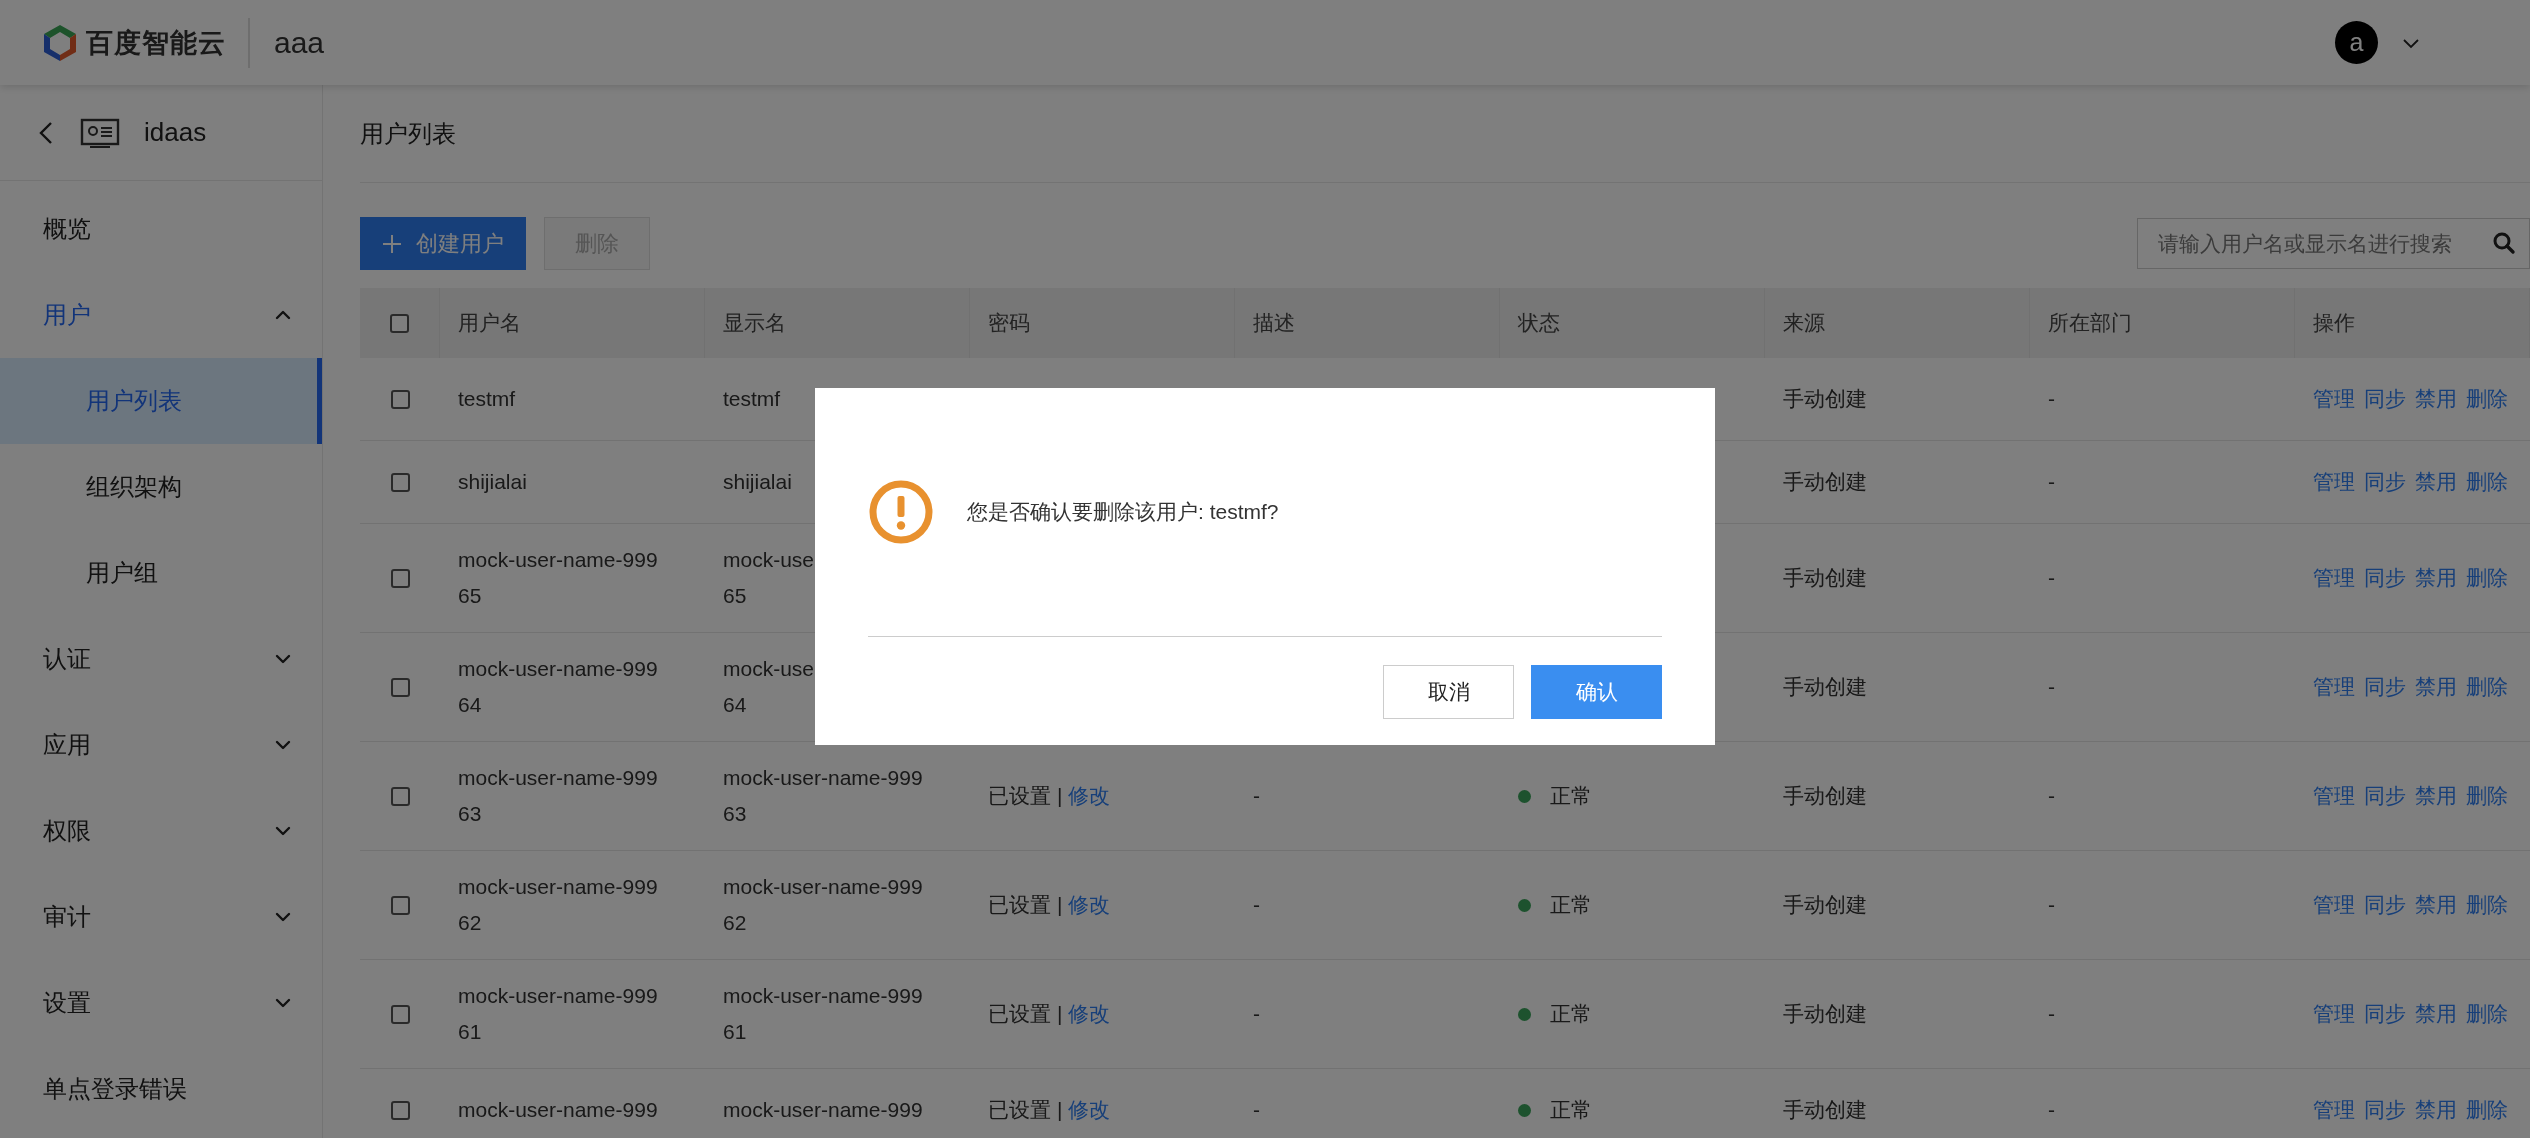 The image size is (2530, 1138). Describe the element at coordinates (823, 1014) in the screenshot. I see `table-cell-text: mock-user-name-99961` at that location.